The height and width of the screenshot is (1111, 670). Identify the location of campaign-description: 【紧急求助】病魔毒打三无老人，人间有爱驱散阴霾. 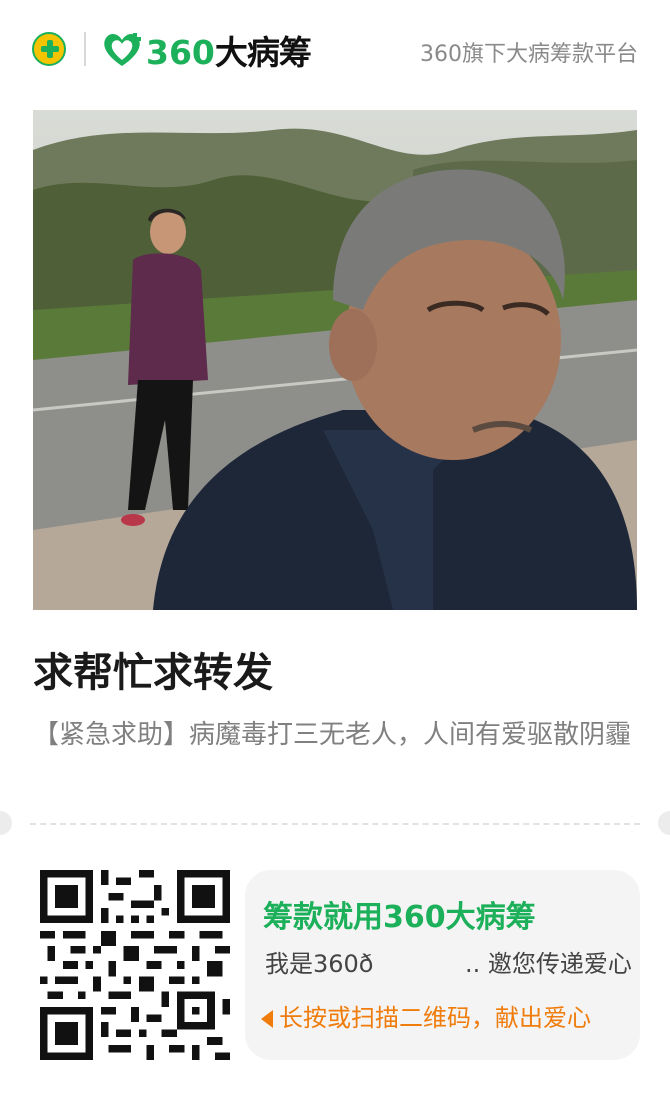
(332, 735).